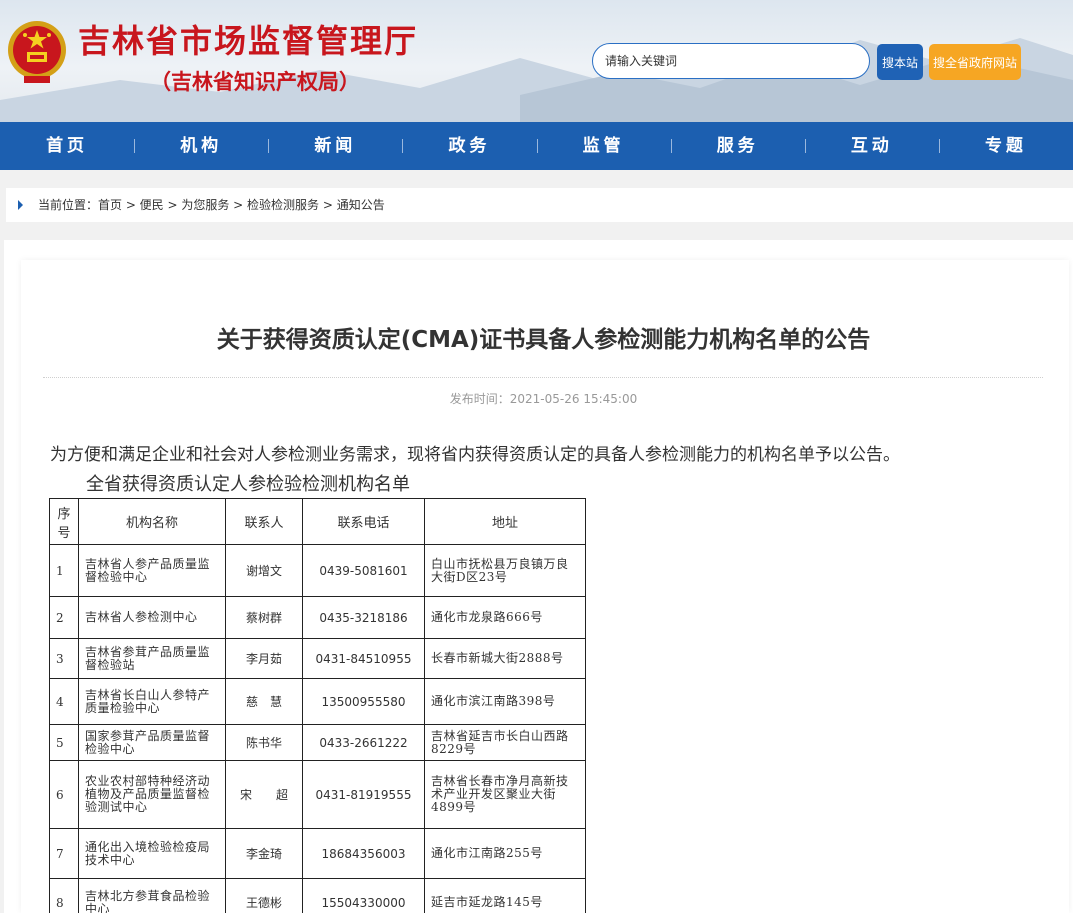 The height and width of the screenshot is (913, 1073). Describe the element at coordinates (363, 617) in the screenshot. I see `cell-phone: 0435-3218186` at that location.